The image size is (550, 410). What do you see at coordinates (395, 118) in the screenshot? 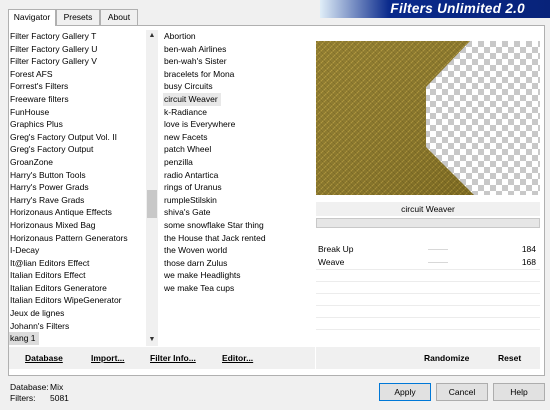
I see `preview-render` at bounding box center [395, 118].